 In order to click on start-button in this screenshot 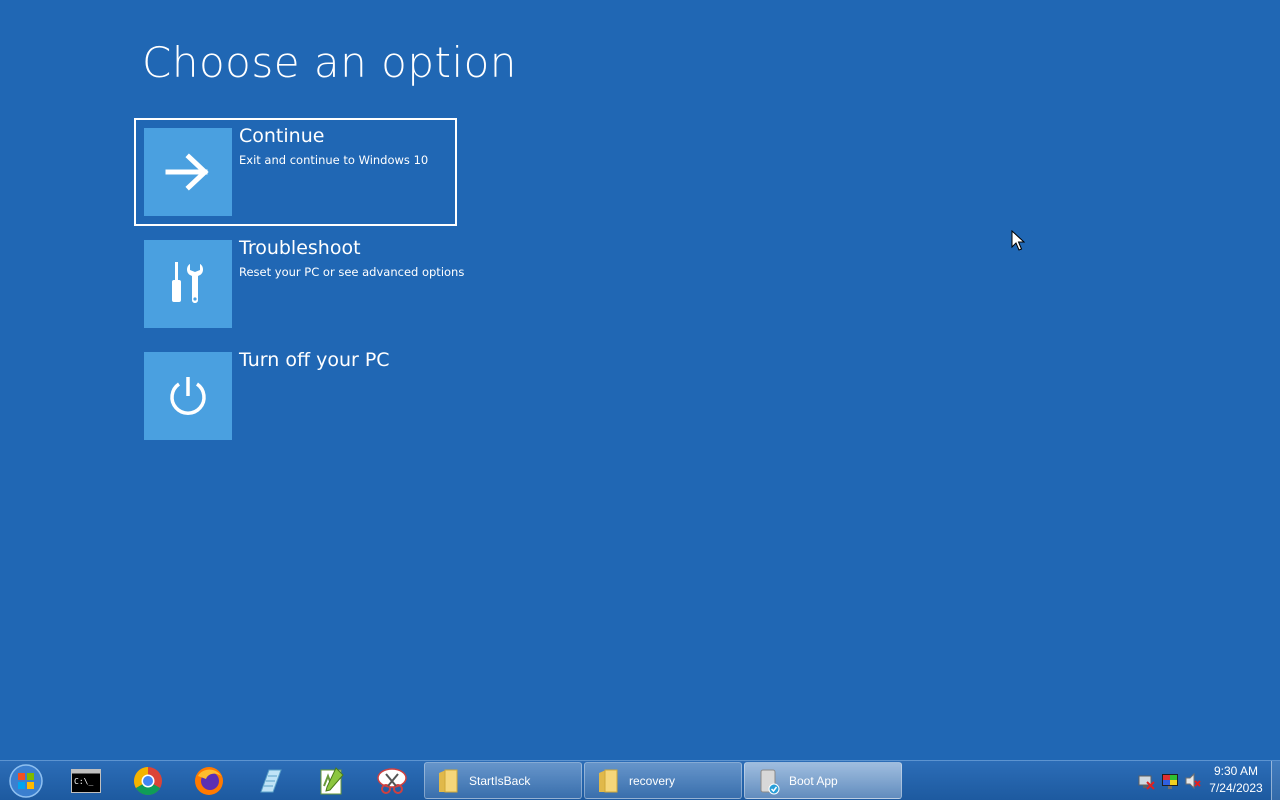, I will do `click(26, 781)`.